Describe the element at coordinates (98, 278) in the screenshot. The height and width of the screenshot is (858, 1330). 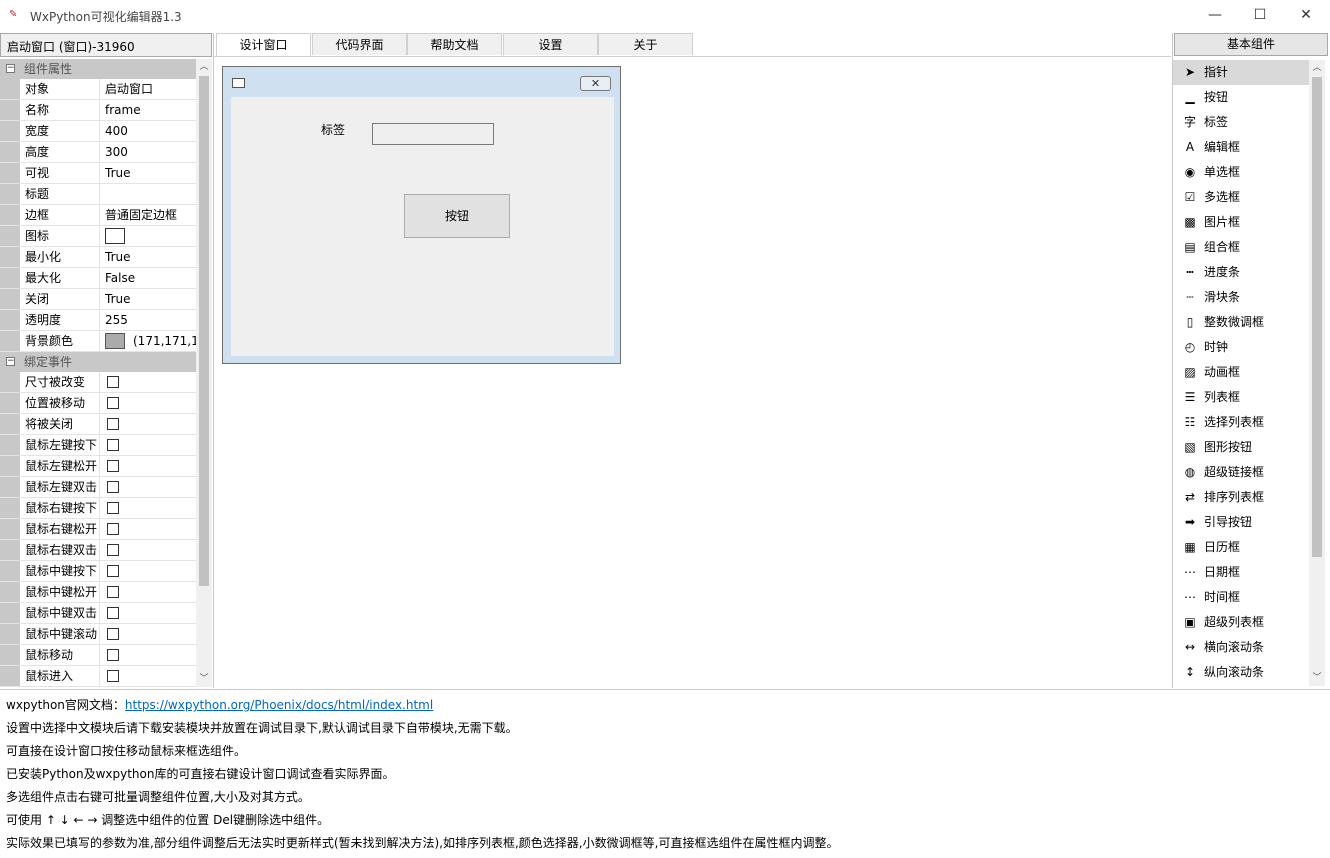
I see `property-row: 最大化 False` at that location.